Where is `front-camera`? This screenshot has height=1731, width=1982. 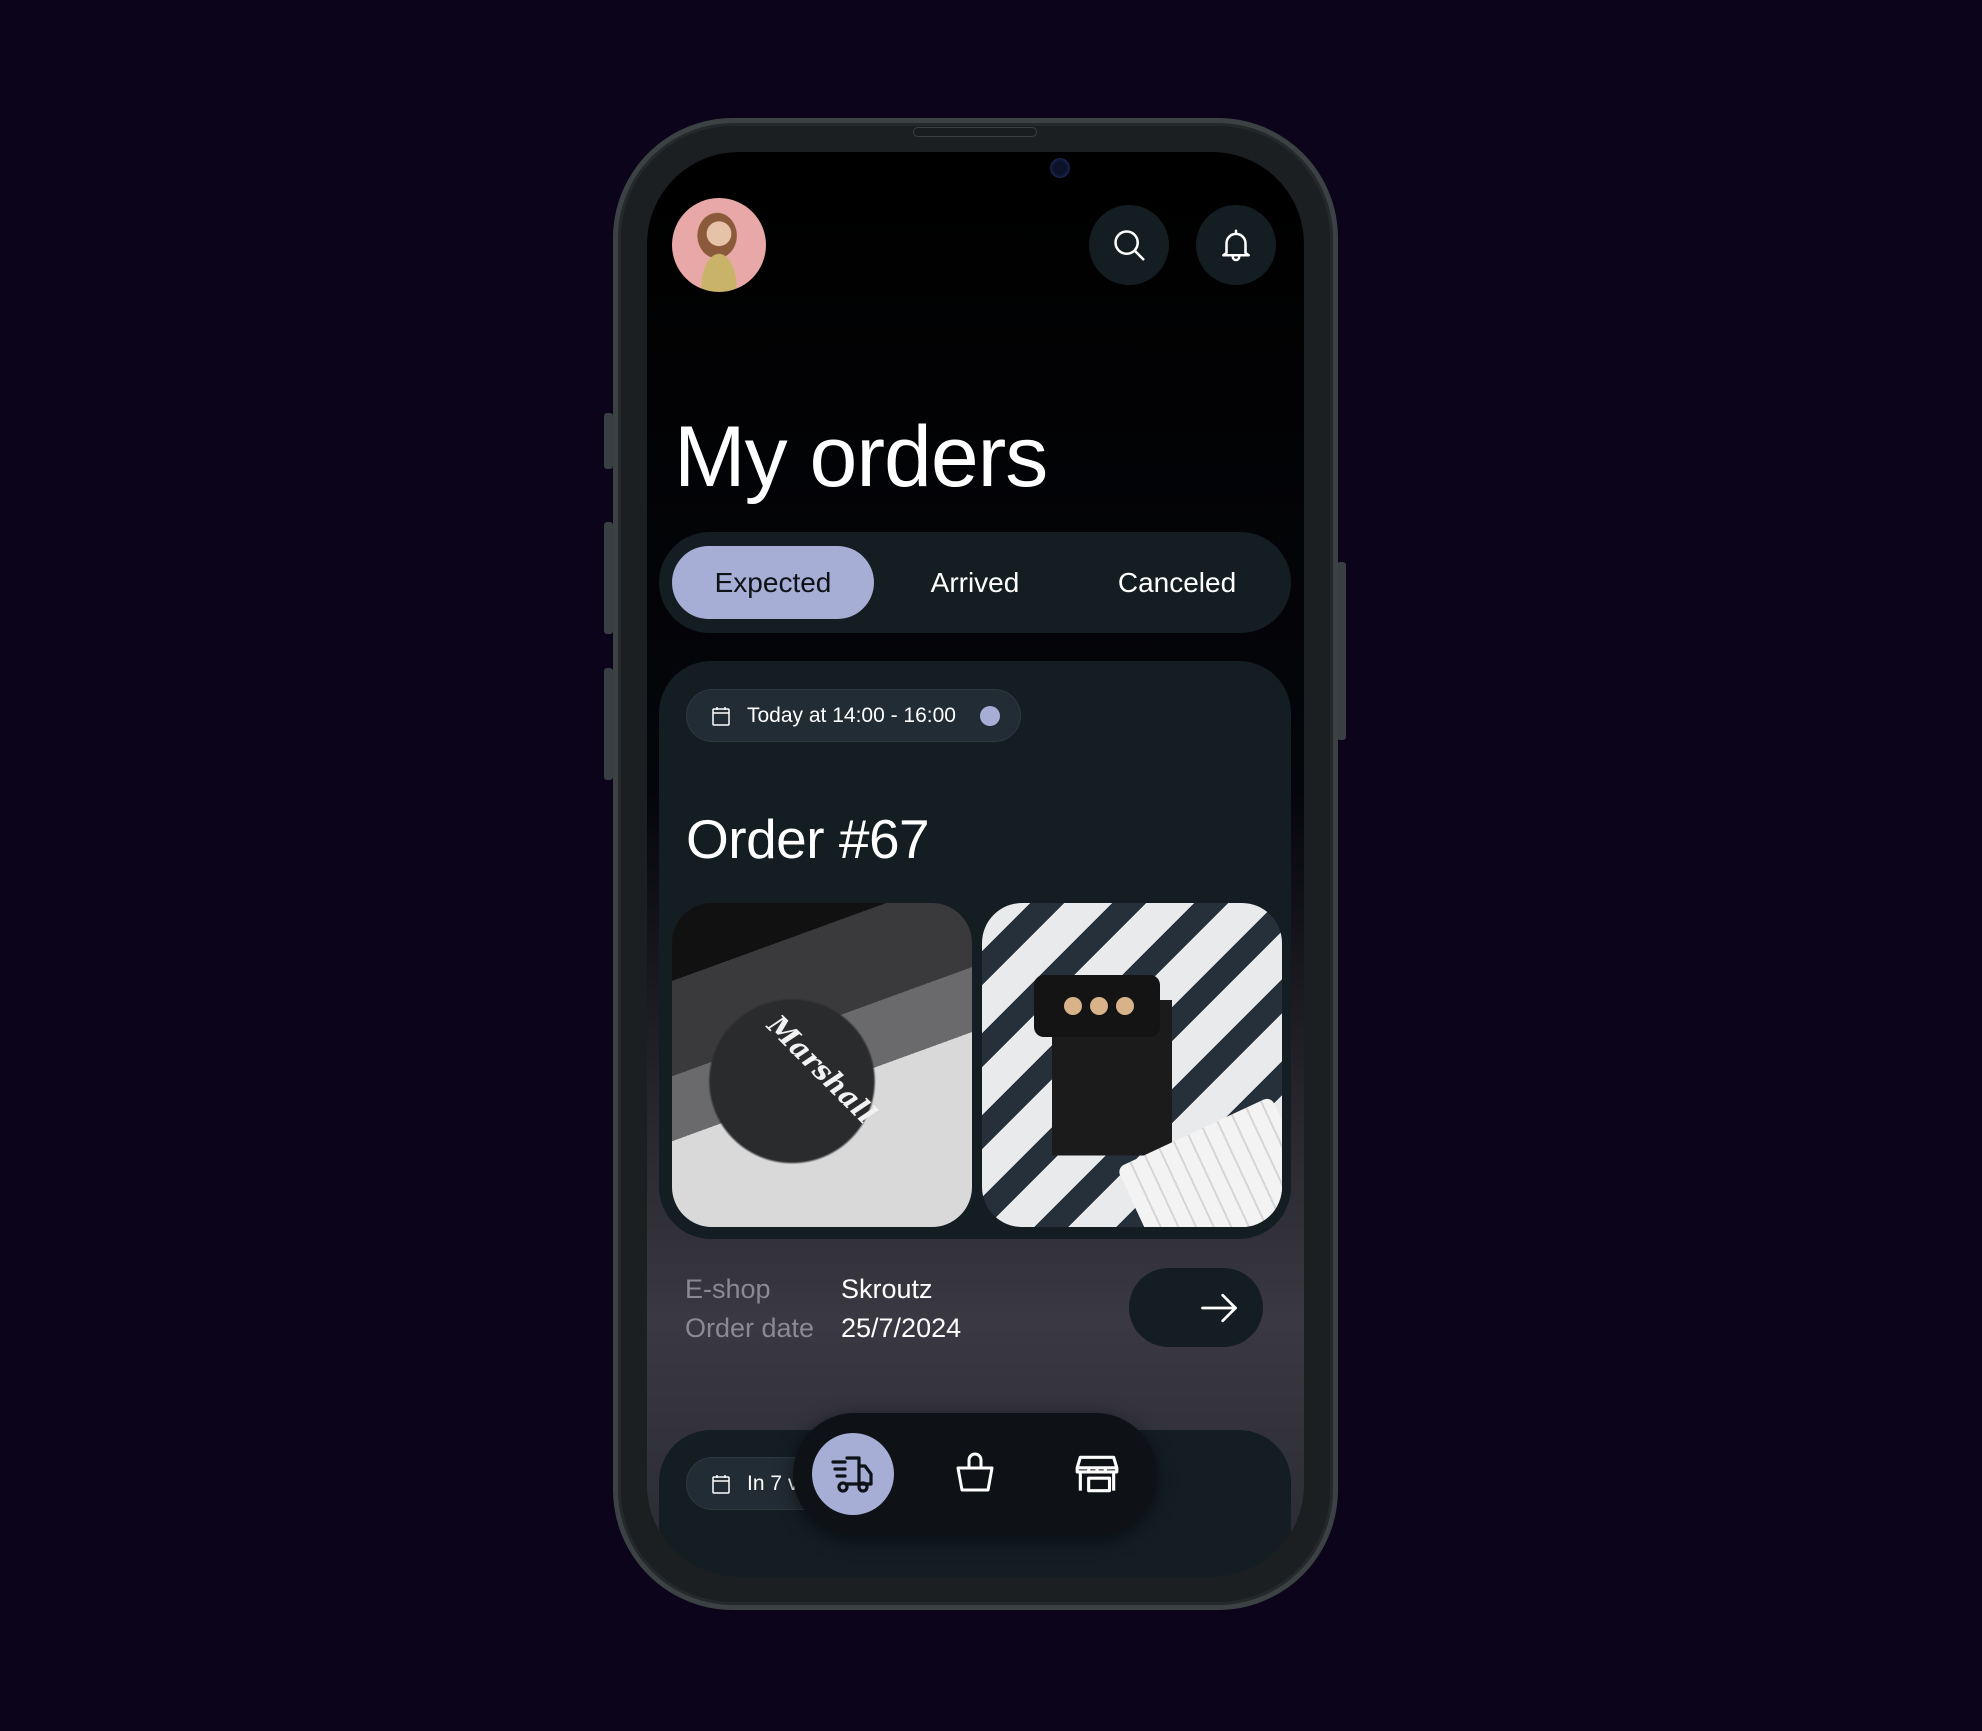 front-camera is located at coordinates (1060, 168).